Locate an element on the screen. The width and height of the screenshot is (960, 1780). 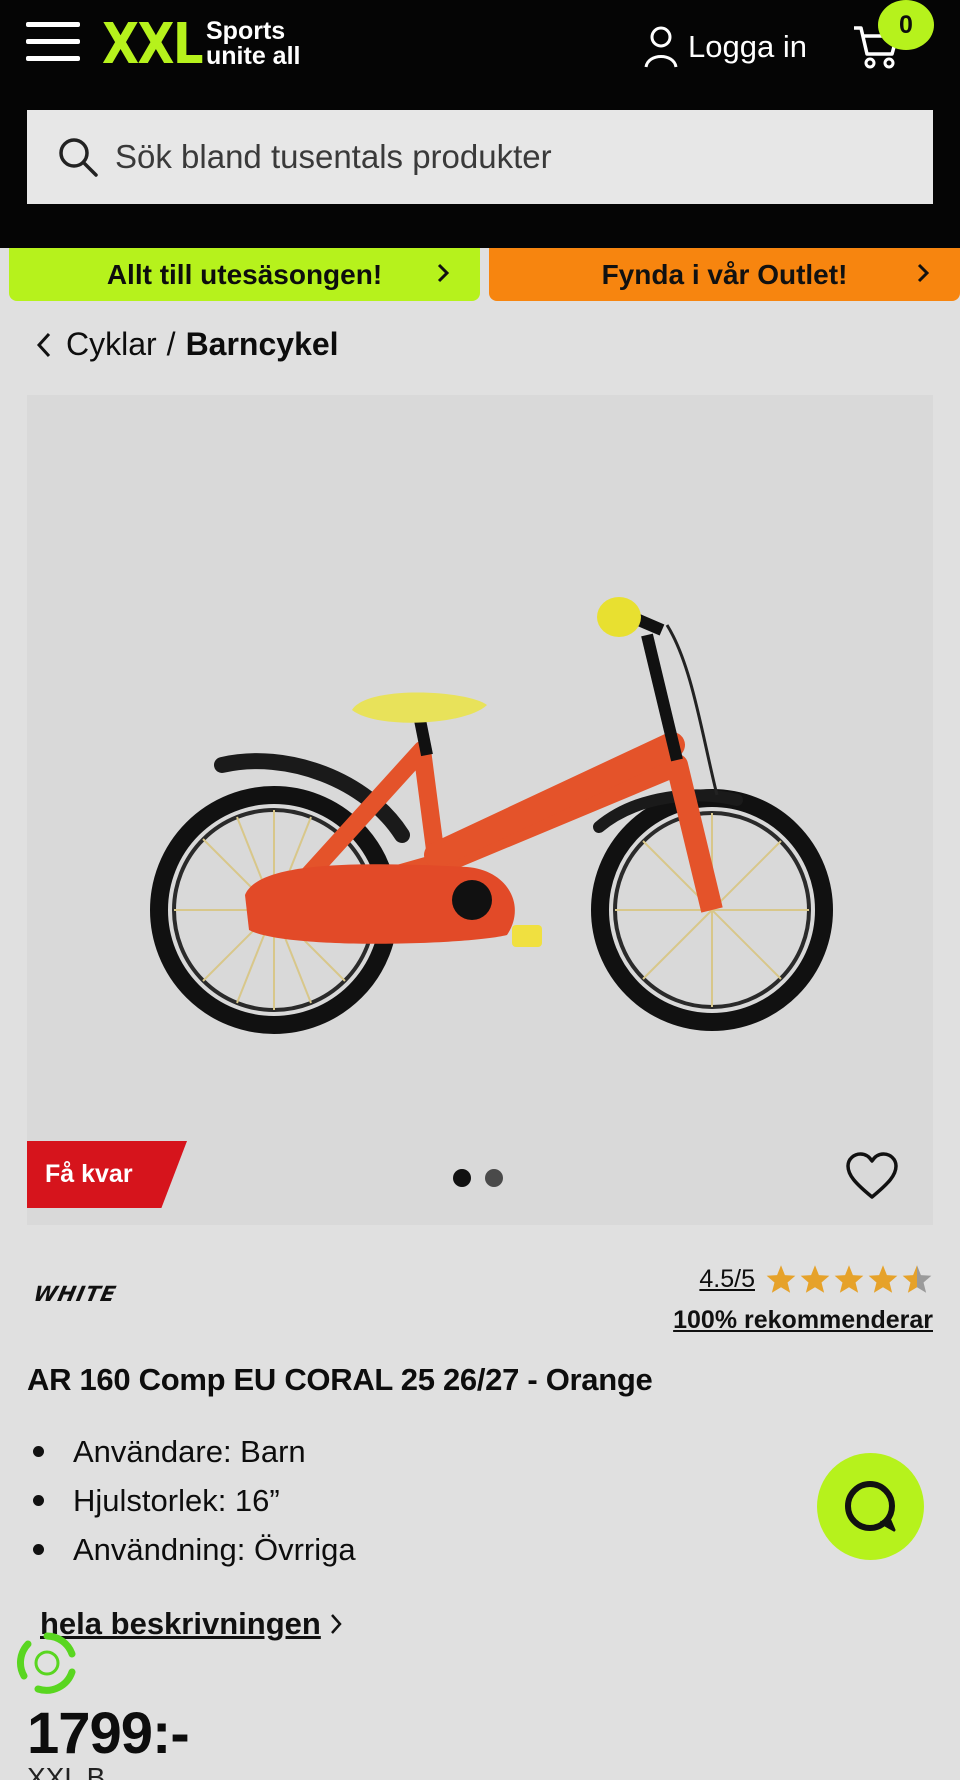
chat-icon is located at coordinates (869, 1505).